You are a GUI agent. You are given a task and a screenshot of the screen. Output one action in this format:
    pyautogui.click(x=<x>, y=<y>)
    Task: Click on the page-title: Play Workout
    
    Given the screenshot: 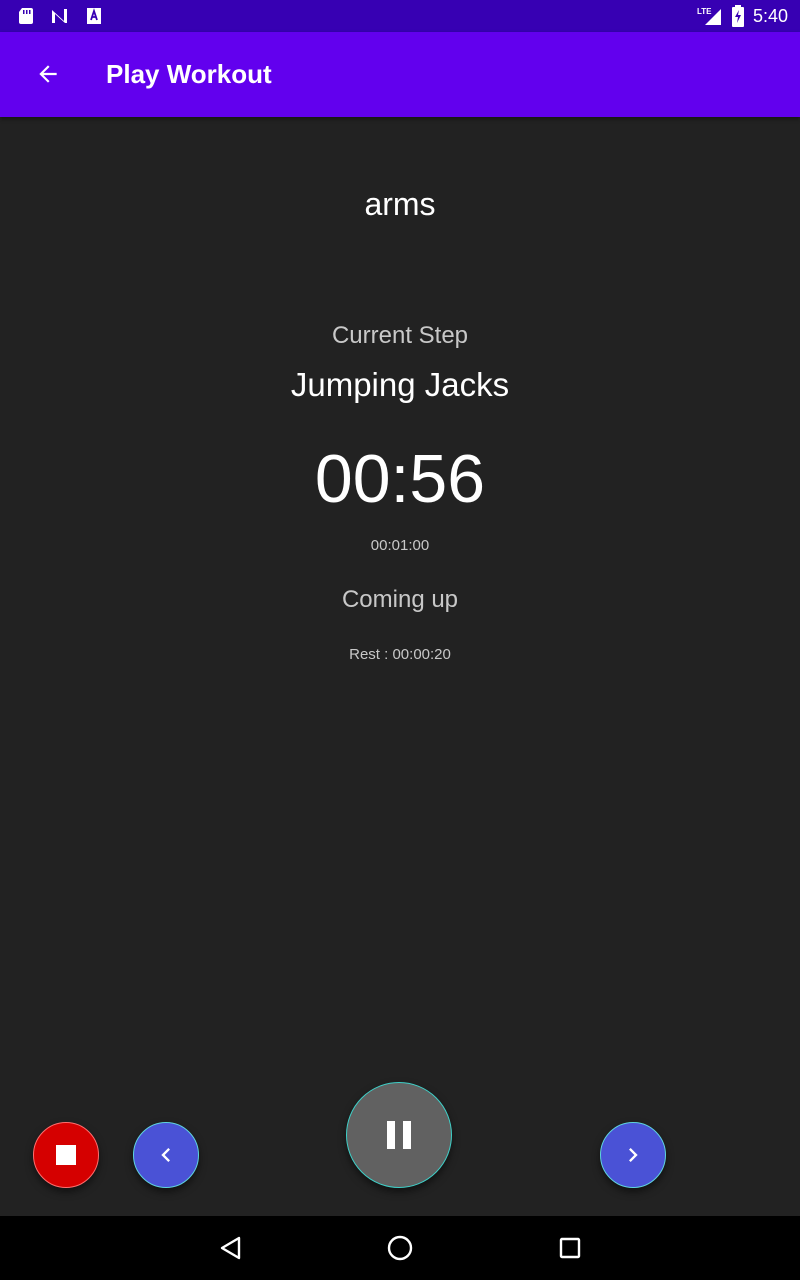 What is the action you would take?
    pyautogui.click(x=189, y=74)
    